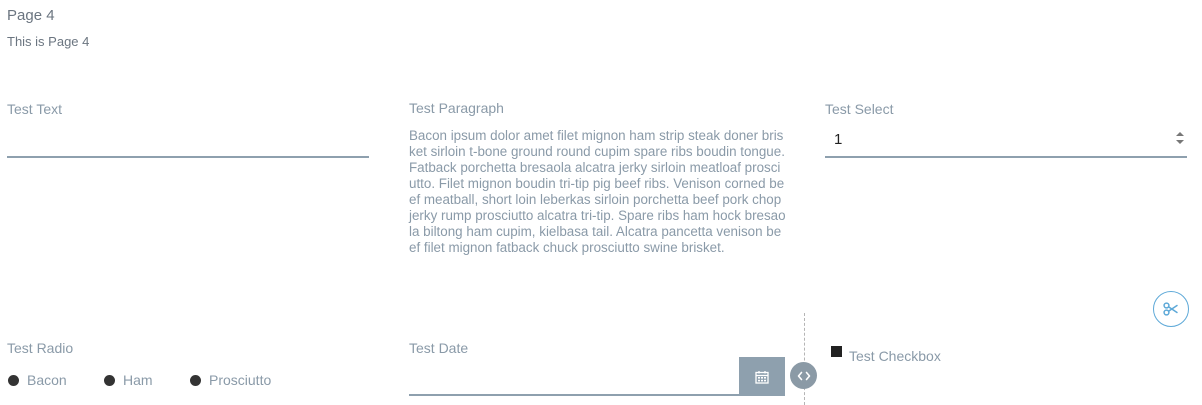 The width and height of the screenshot is (1202, 405). I want to click on paragraph-field-label: Test Paragraph, so click(456, 108).